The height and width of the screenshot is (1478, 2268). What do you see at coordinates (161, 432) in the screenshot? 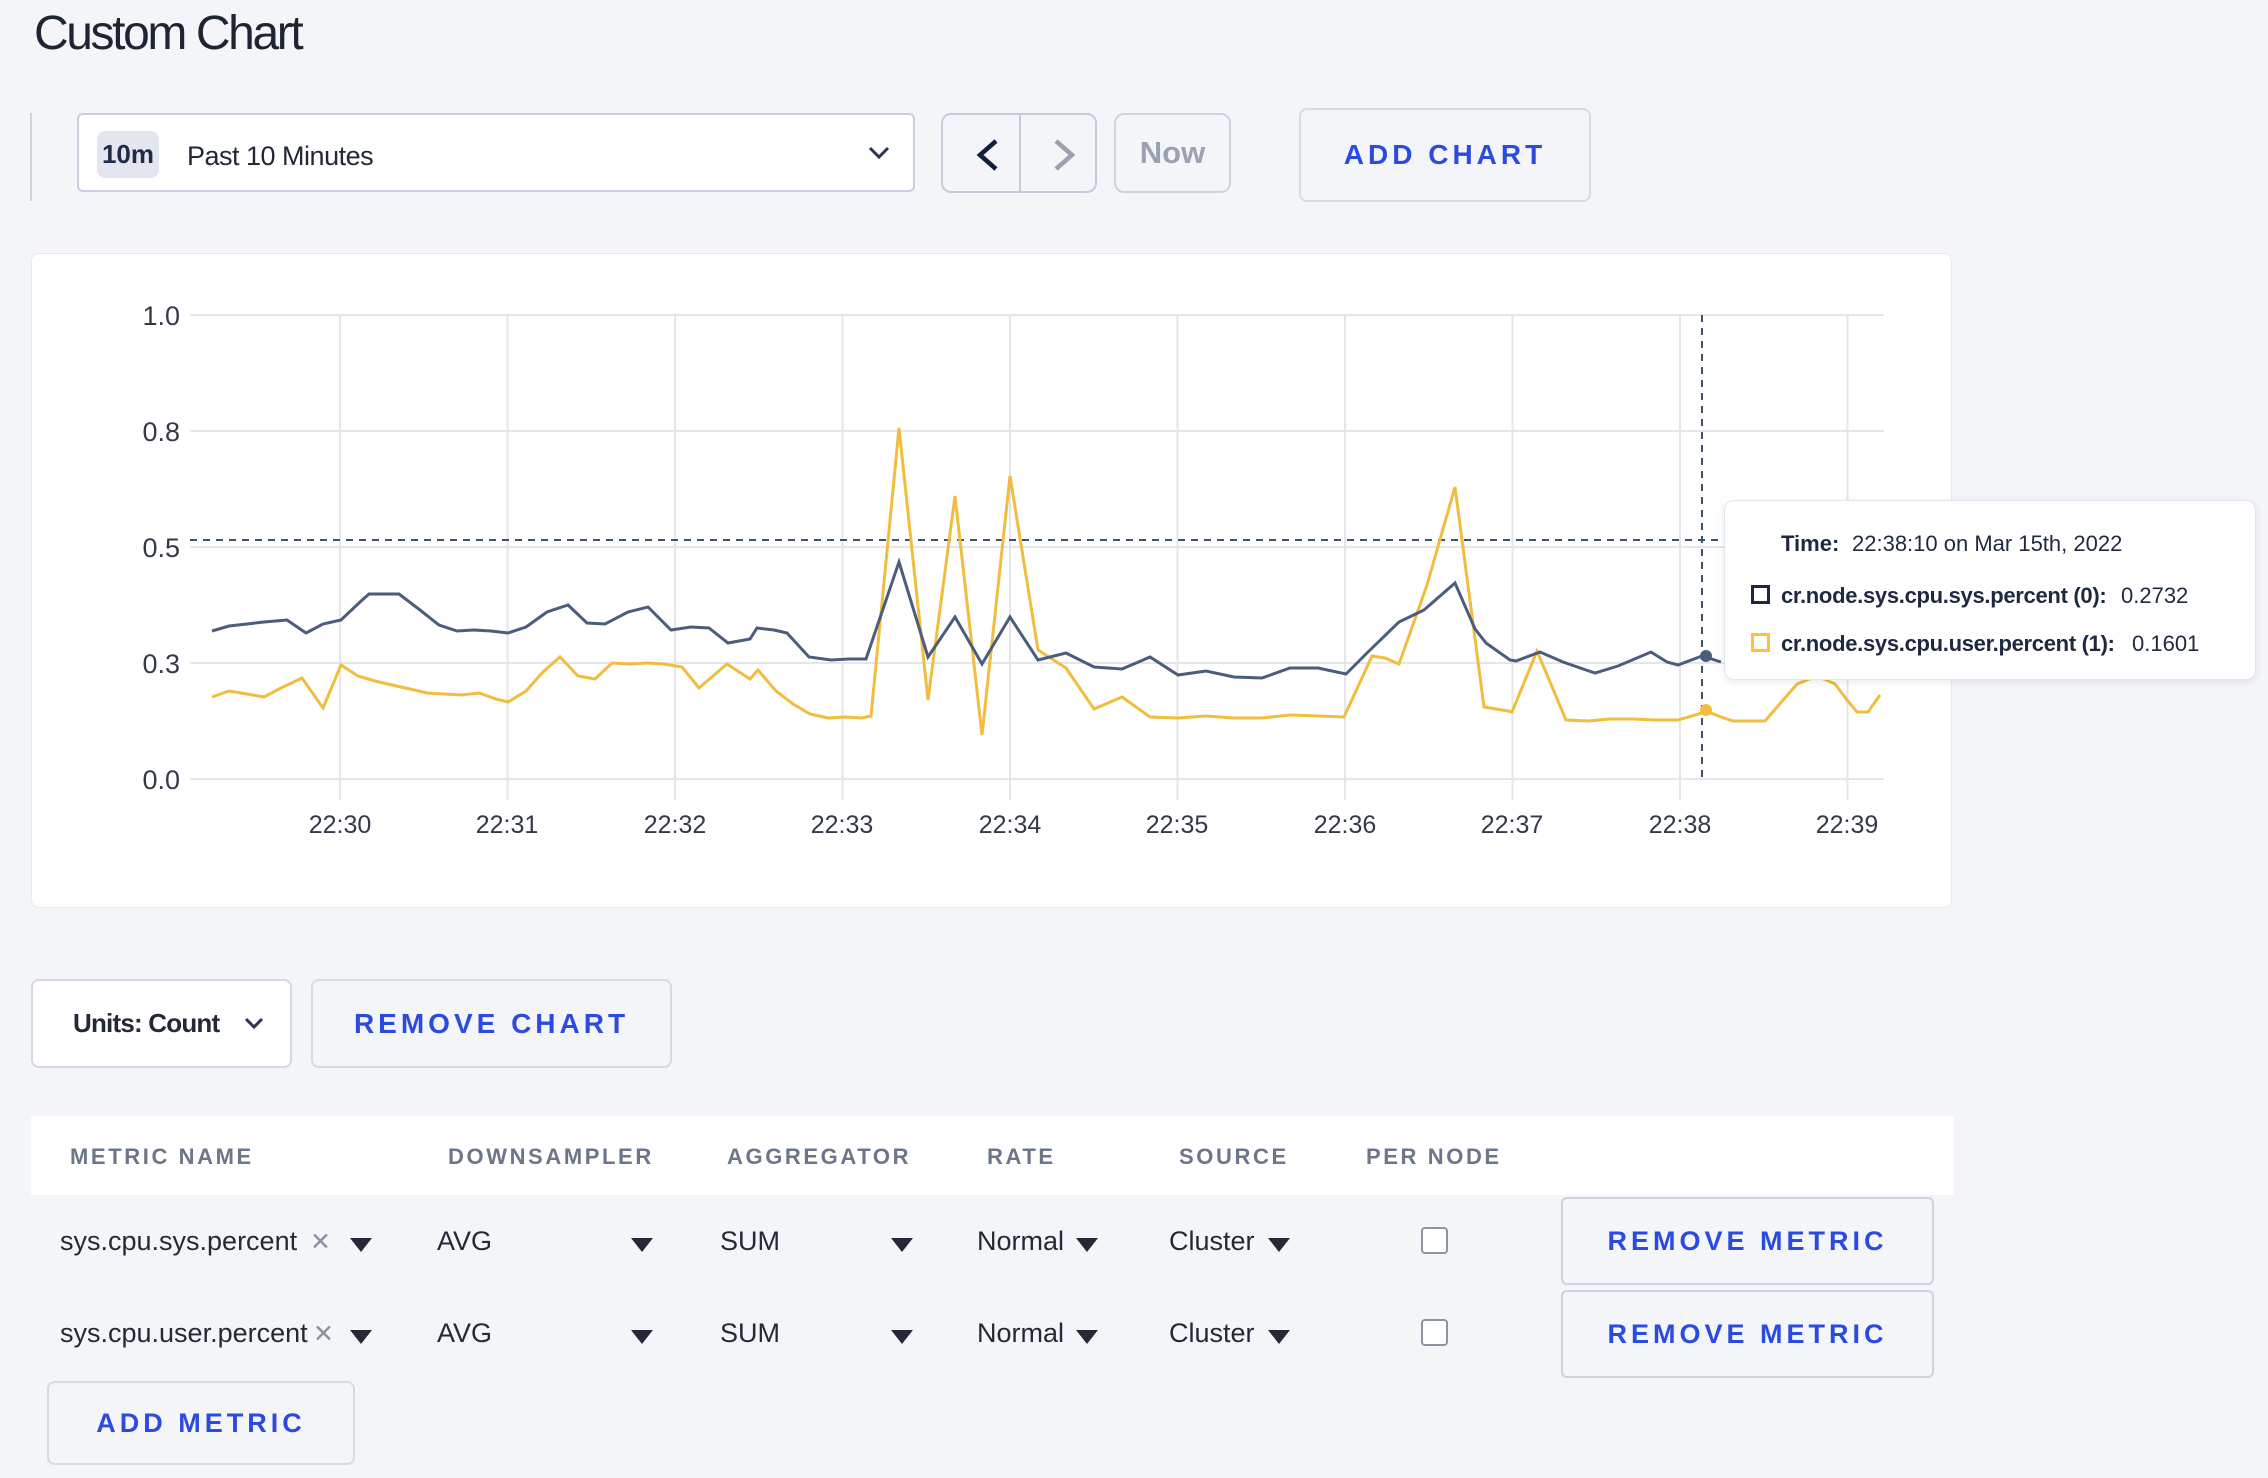
I see `svg-text: 0.8` at bounding box center [161, 432].